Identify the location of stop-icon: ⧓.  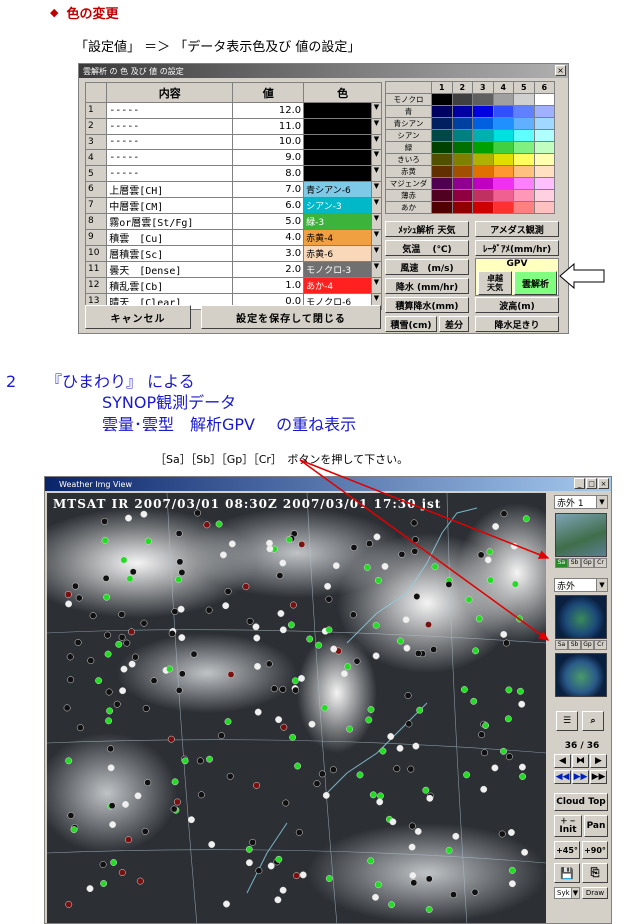
(580, 761).